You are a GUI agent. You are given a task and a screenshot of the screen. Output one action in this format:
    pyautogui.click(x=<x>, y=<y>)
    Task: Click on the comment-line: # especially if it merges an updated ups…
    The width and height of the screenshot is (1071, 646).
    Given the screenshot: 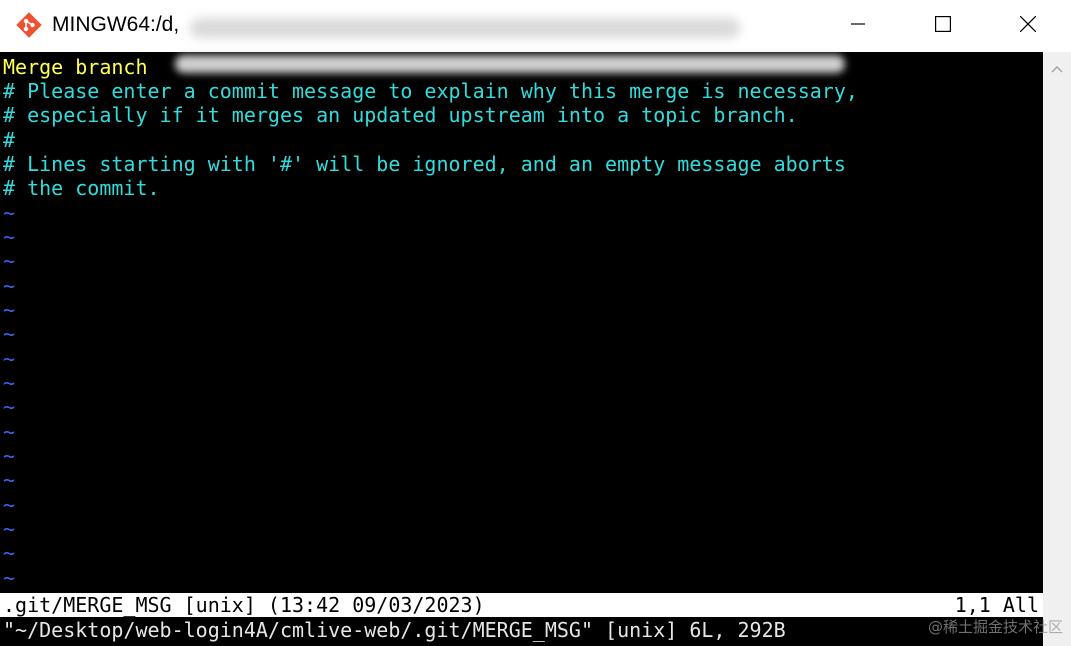 What is the action you would take?
    pyautogui.click(x=400, y=115)
    